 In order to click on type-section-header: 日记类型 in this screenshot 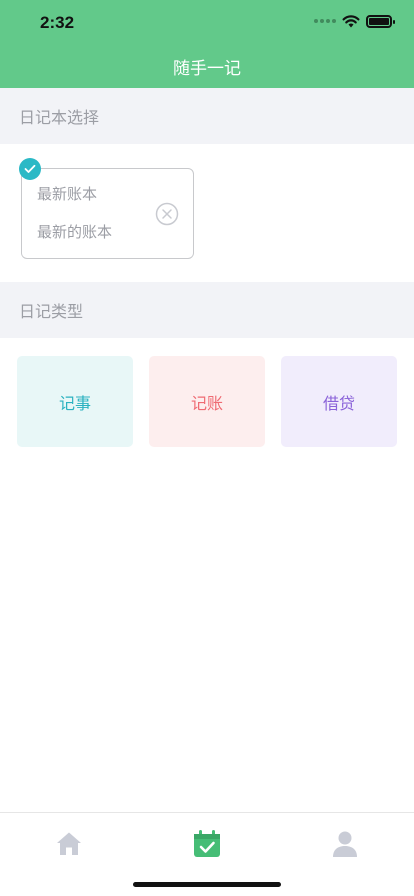, I will do `click(207, 310)`.